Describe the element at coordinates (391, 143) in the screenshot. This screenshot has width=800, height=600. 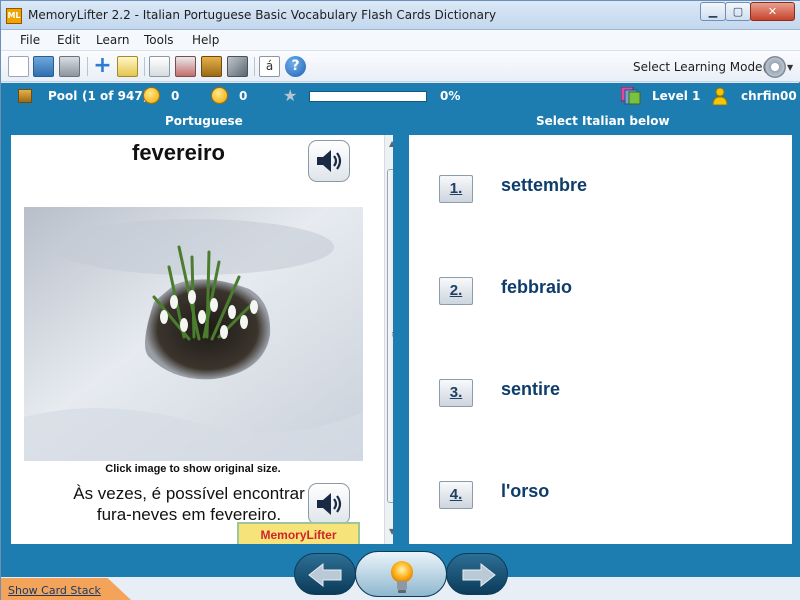
I see `scroll-up-icon: ▲` at that location.